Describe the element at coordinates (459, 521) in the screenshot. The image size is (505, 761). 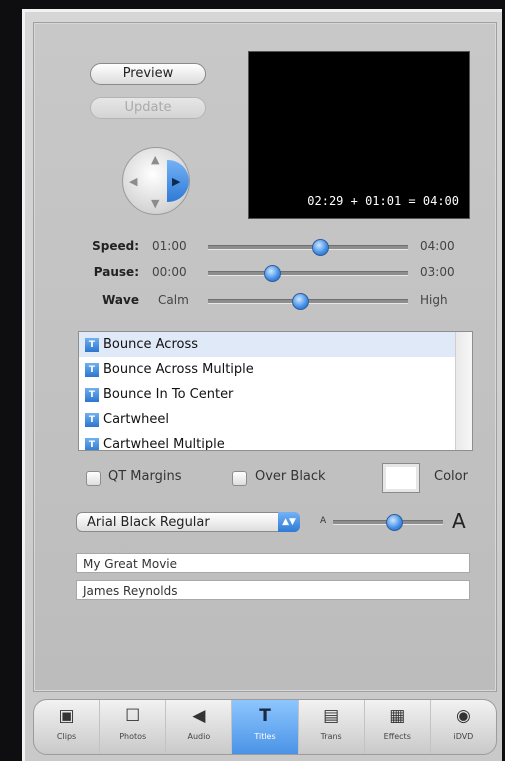
I see `large-size-label: A` at that location.